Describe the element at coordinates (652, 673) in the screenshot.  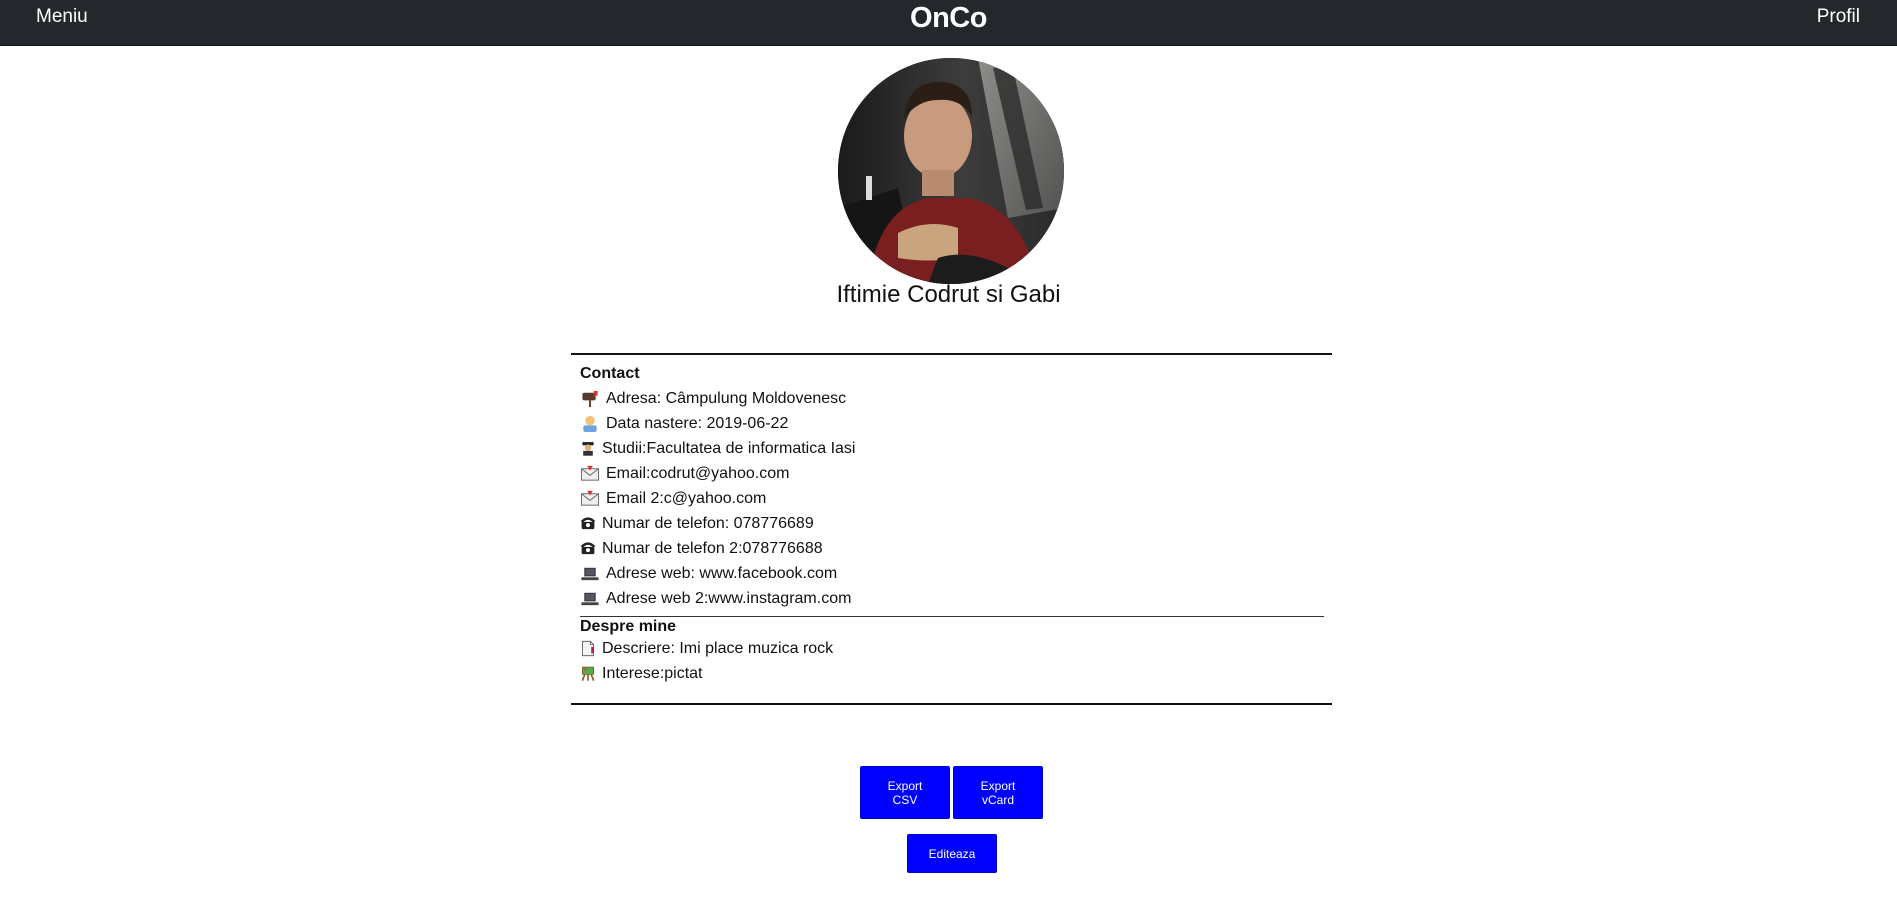
I see `interests-text: Interese:pictat` at that location.